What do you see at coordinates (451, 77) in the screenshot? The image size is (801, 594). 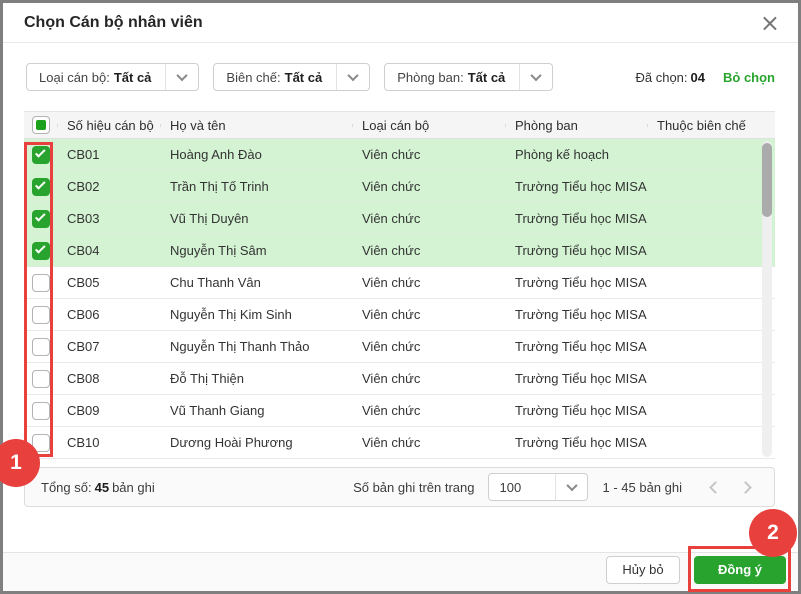 I see `filter-department-text: Phòng ban: Tất cả` at bounding box center [451, 77].